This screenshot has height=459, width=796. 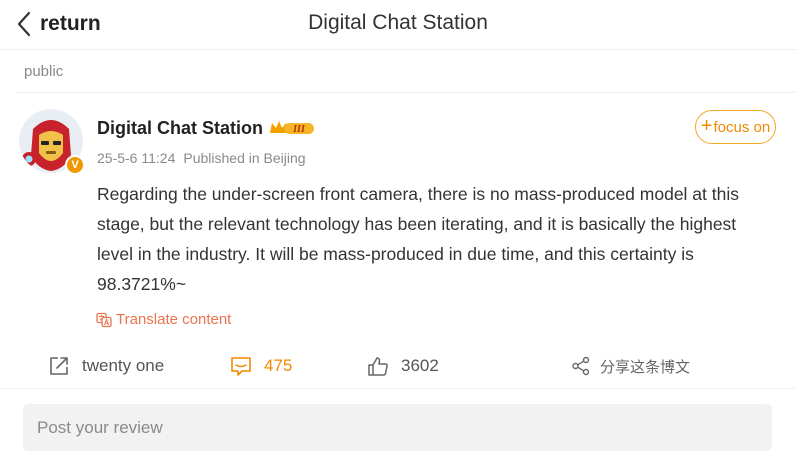 I want to click on author-row: Digital Chat Station III, so click(x=206, y=128).